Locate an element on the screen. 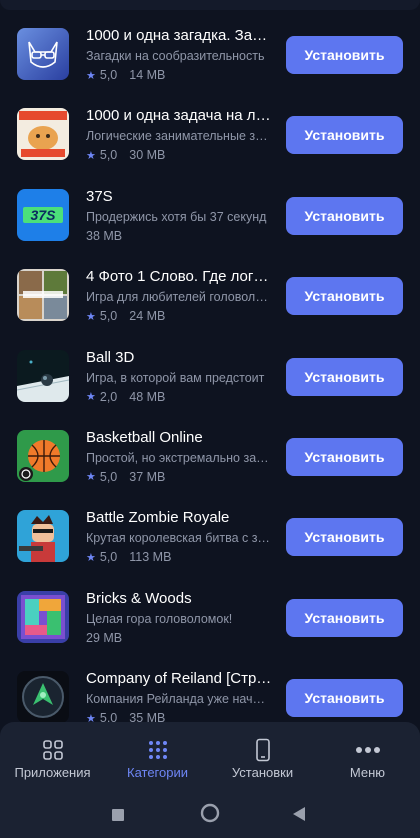 The height and width of the screenshot is (838, 420). tab-menu: Меню is located at coordinates (367, 756).